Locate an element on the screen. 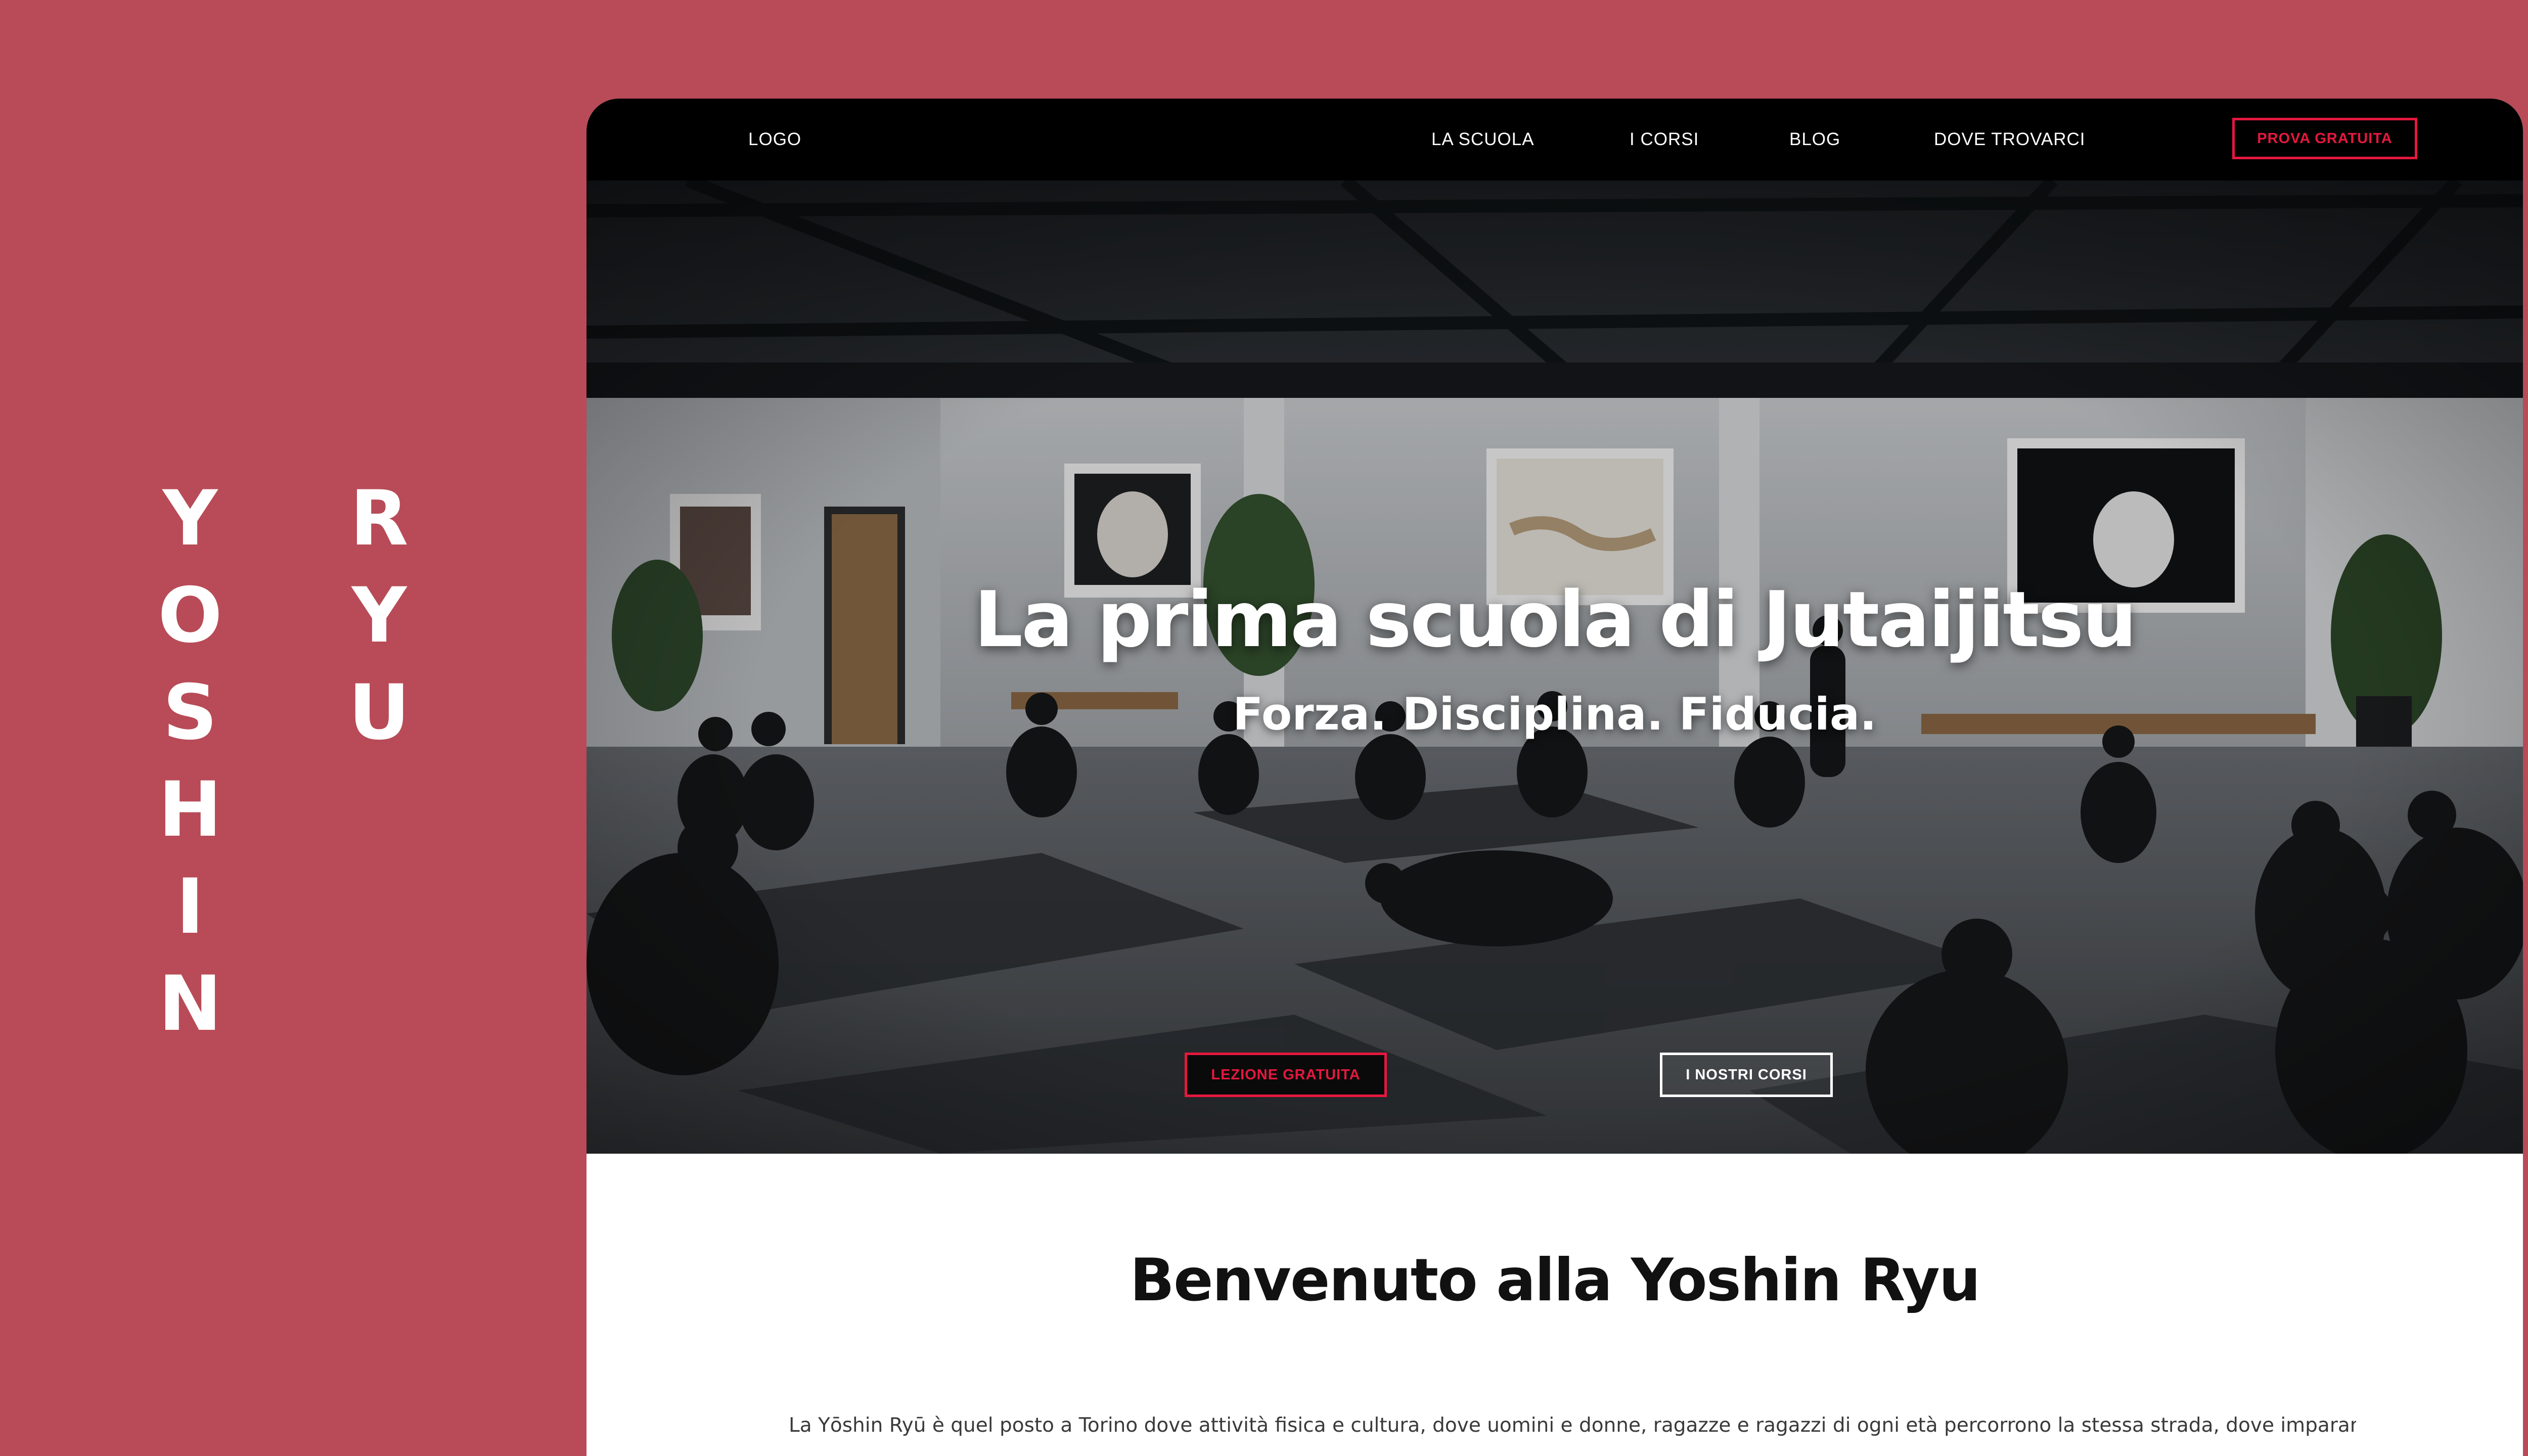 The height and width of the screenshot is (1456, 2528). free-trial-button: PROVA GRATUITA is located at coordinates (2325, 138).